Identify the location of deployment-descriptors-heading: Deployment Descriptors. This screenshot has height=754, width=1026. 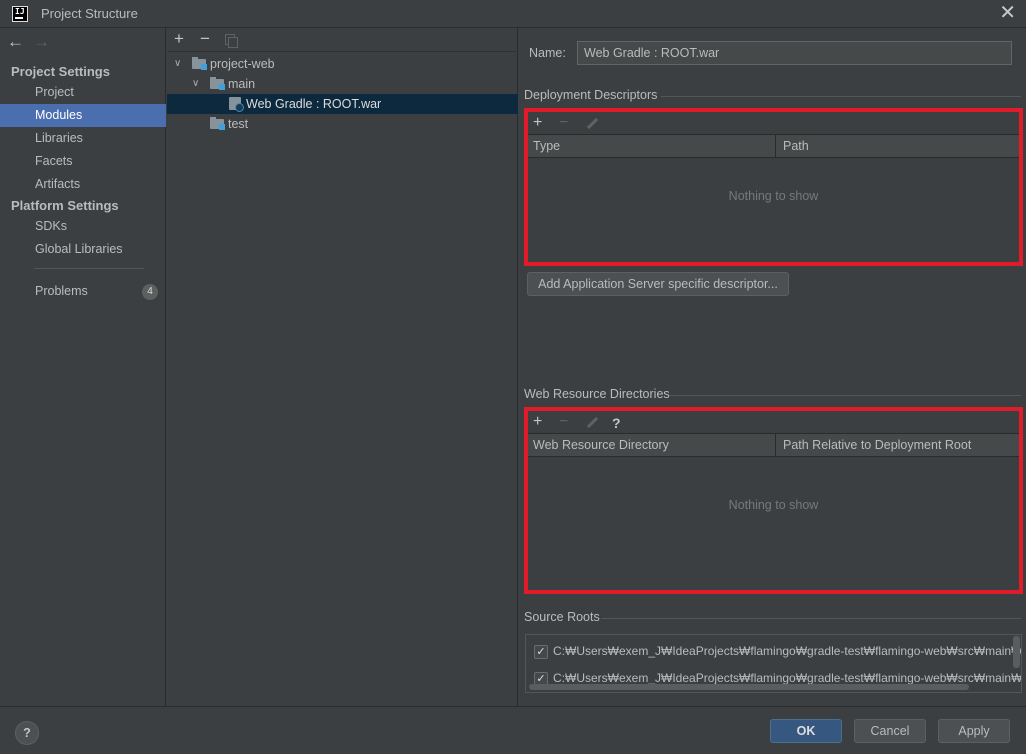
(591, 95).